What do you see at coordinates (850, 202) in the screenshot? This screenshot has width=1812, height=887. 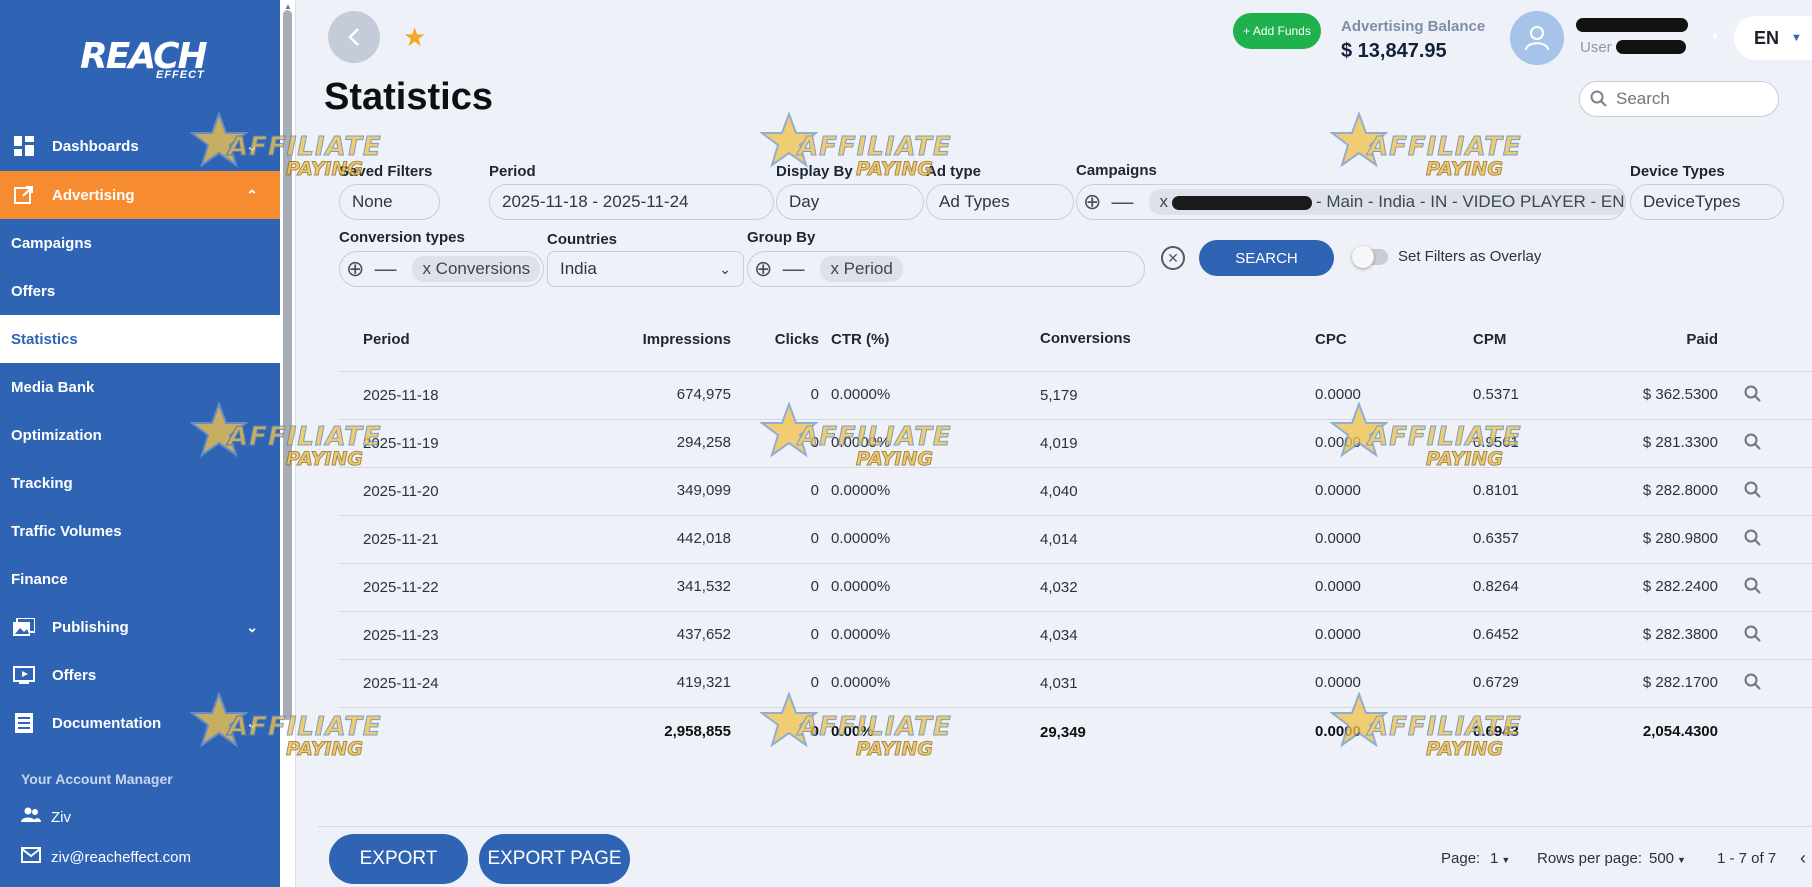 I see `display-by-select: Day` at bounding box center [850, 202].